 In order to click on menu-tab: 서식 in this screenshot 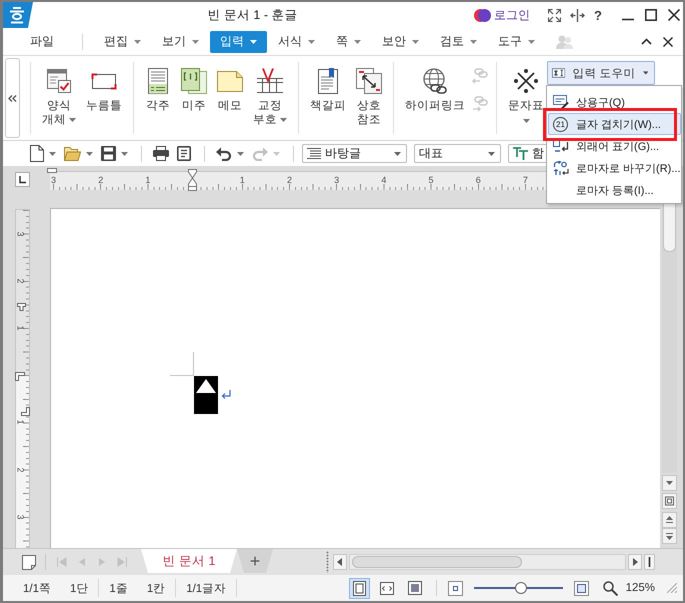, I will do `click(296, 41)`.